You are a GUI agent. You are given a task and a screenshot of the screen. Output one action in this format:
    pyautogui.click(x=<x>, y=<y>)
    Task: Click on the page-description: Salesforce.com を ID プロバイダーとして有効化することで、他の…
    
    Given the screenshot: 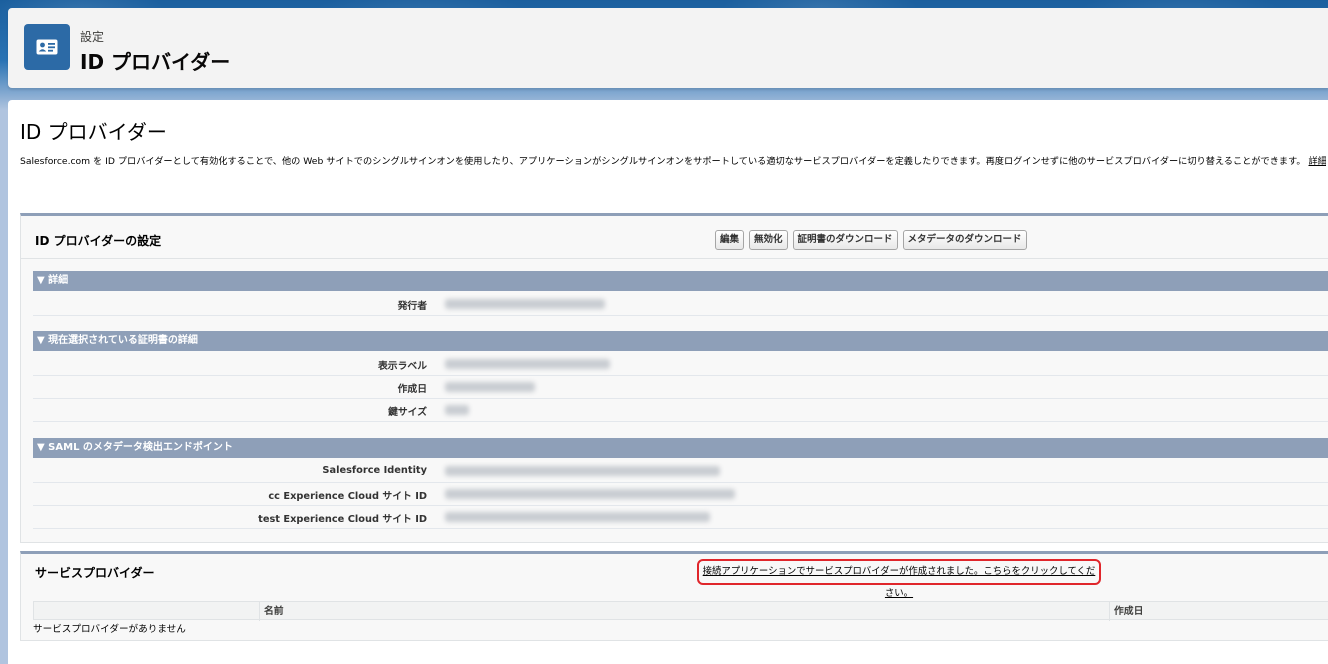 What is the action you would take?
    pyautogui.click(x=673, y=160)
    